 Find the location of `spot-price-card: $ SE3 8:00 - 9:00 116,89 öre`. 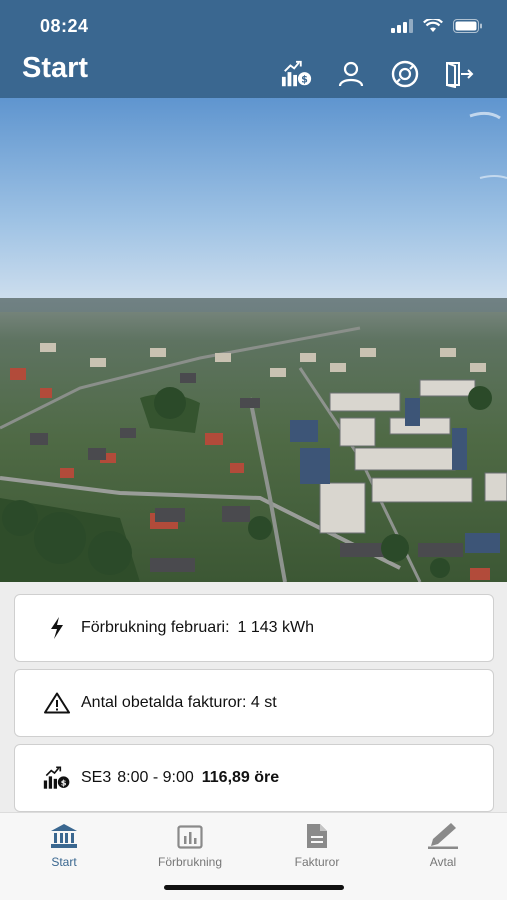

spot-price-card: $ SE3 8:00 - 9:00 116,89 öre is located at coordinates (254, 778).